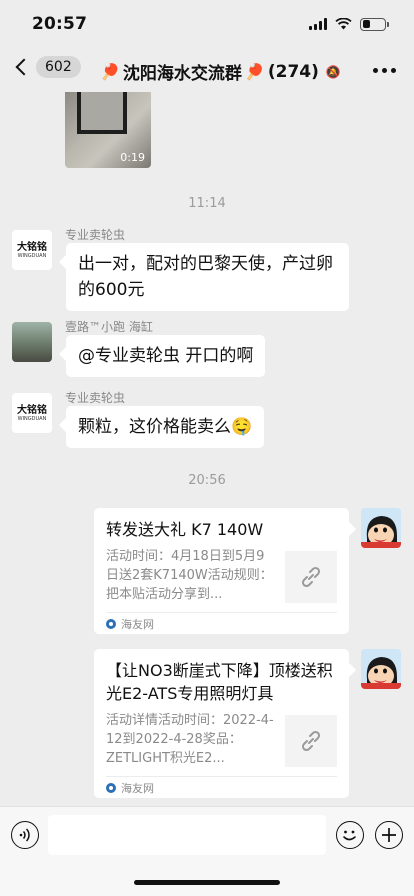 This screenshot has width=414, height=896. I want to click on emoji-button, so click(350, 835).